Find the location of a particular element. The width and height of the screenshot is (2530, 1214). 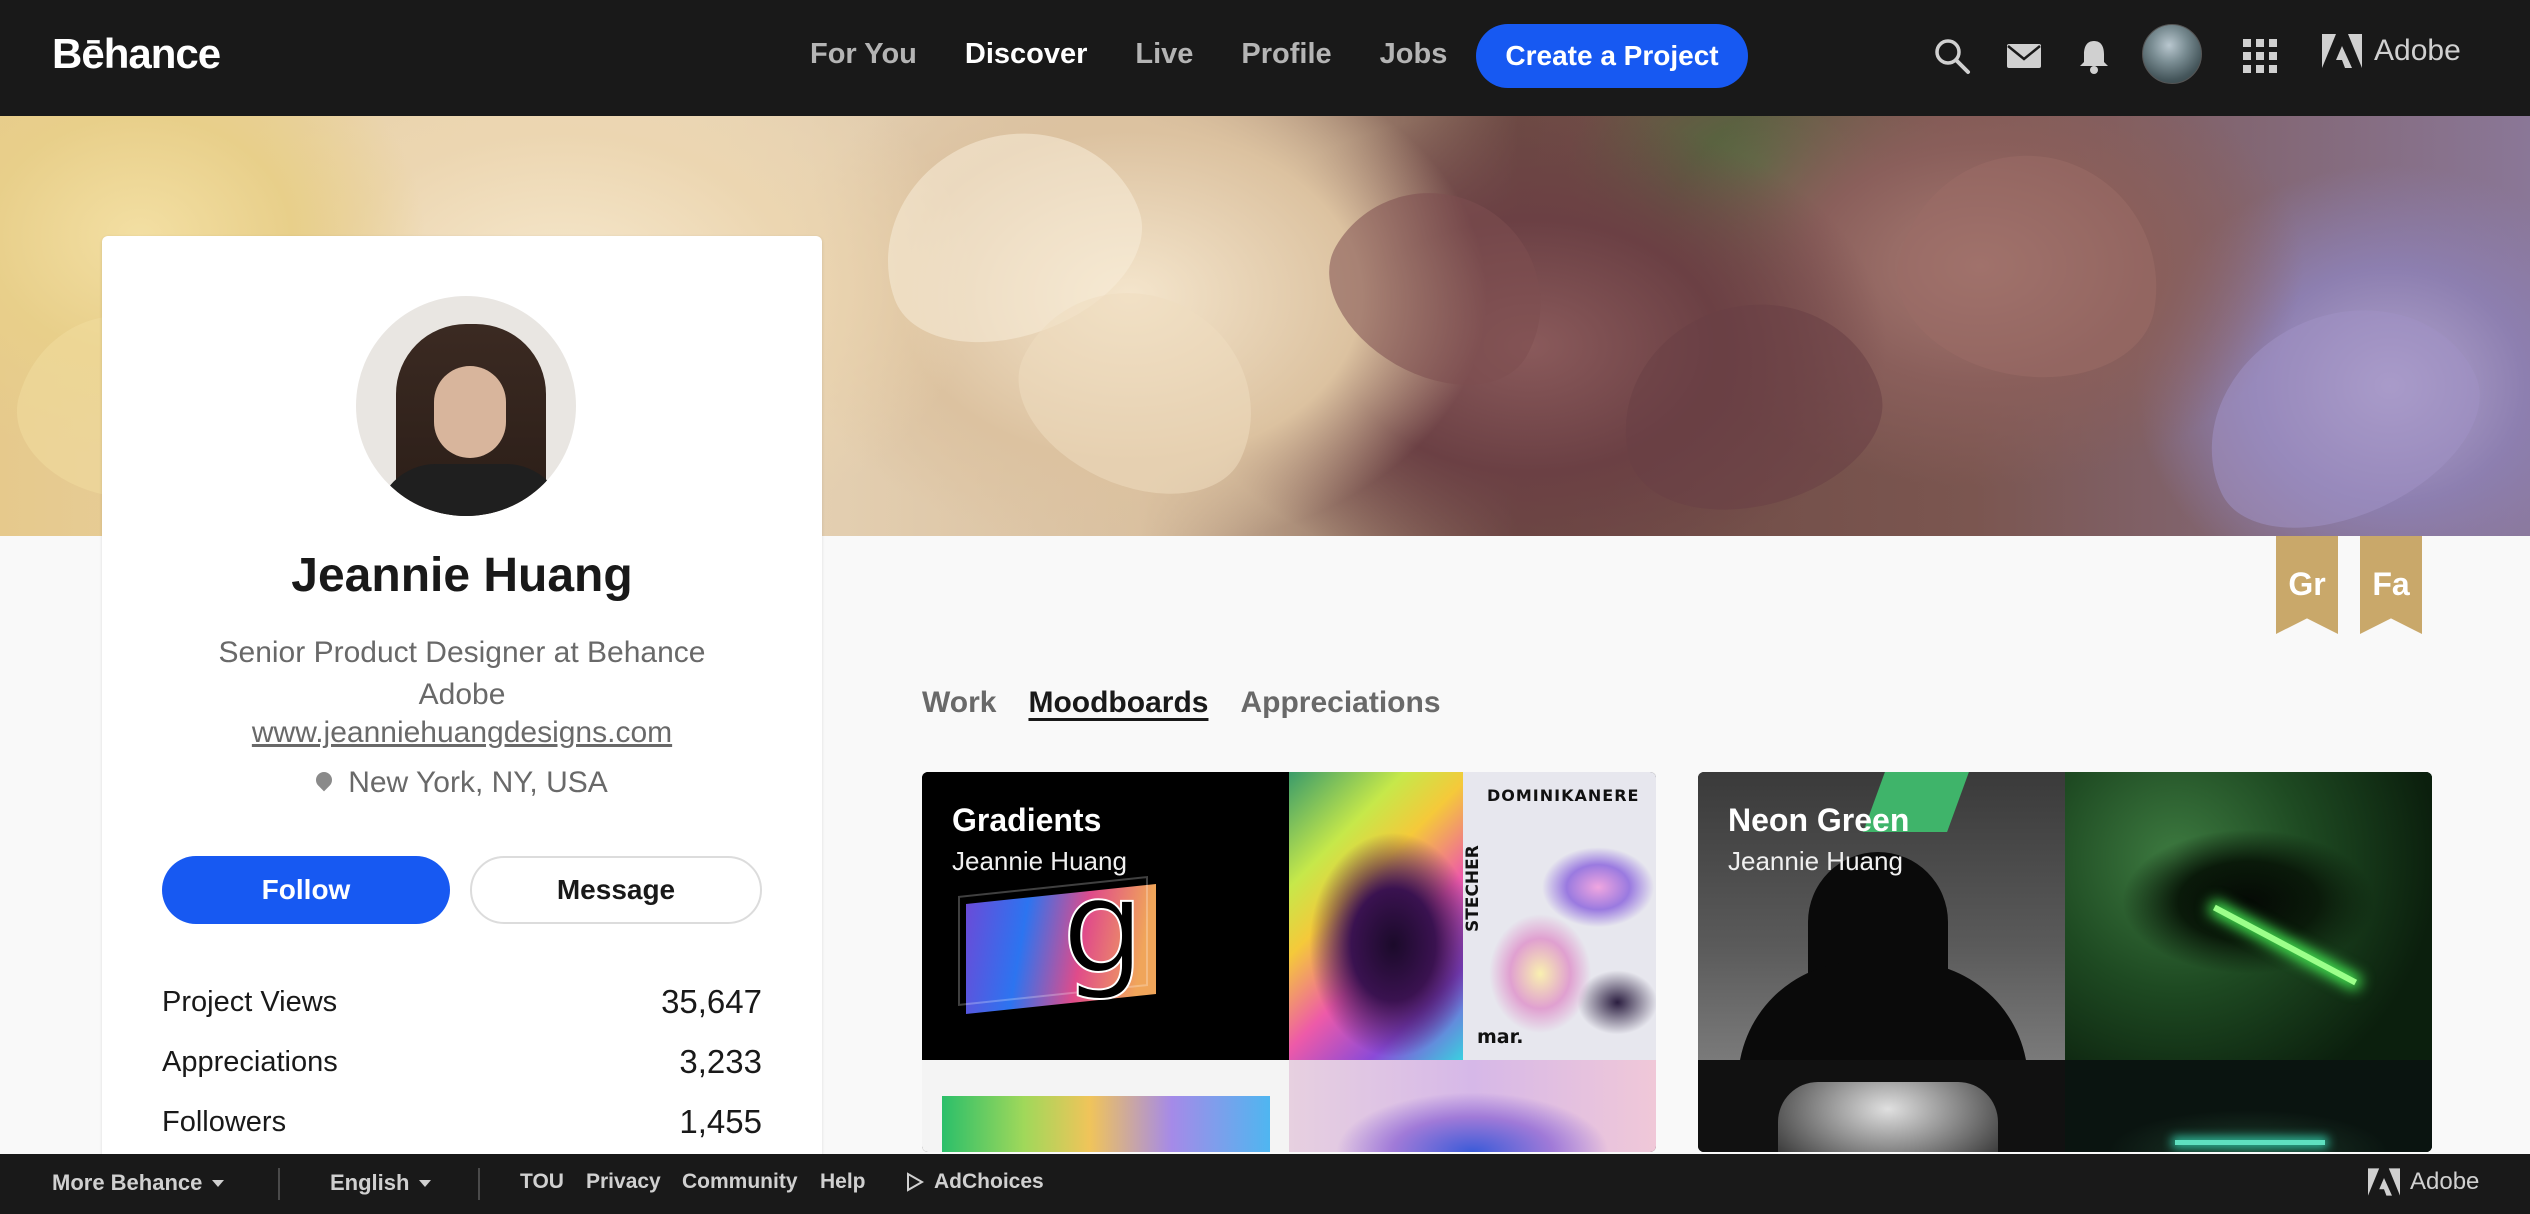

tab-moodboards: Moodboards is located at coordinates (1118, 703).